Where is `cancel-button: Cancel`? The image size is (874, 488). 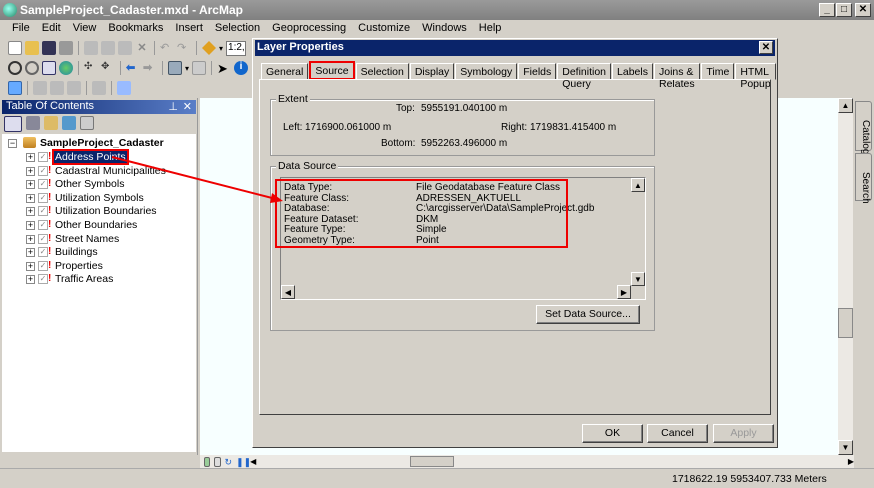
cancel-button: Cancel is located at coordinates (677, 433).